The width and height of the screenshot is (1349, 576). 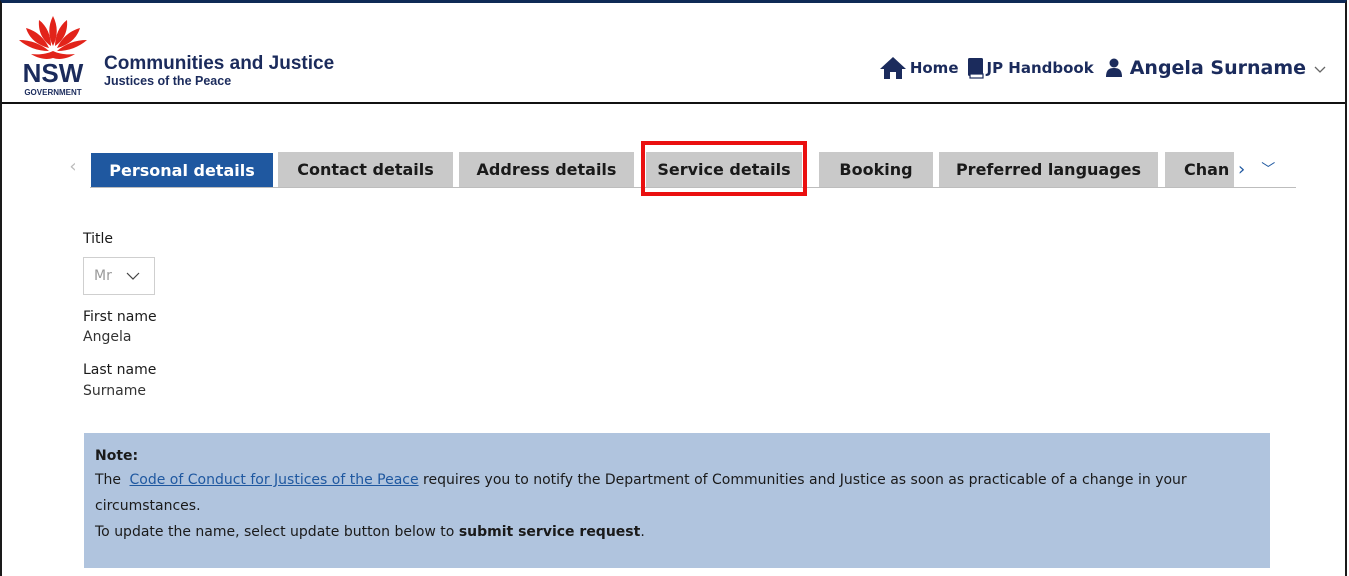 What do you see at coordinates (975, 68) in the screenshot?
I see `book-icon` at bounding box center [975, 68].